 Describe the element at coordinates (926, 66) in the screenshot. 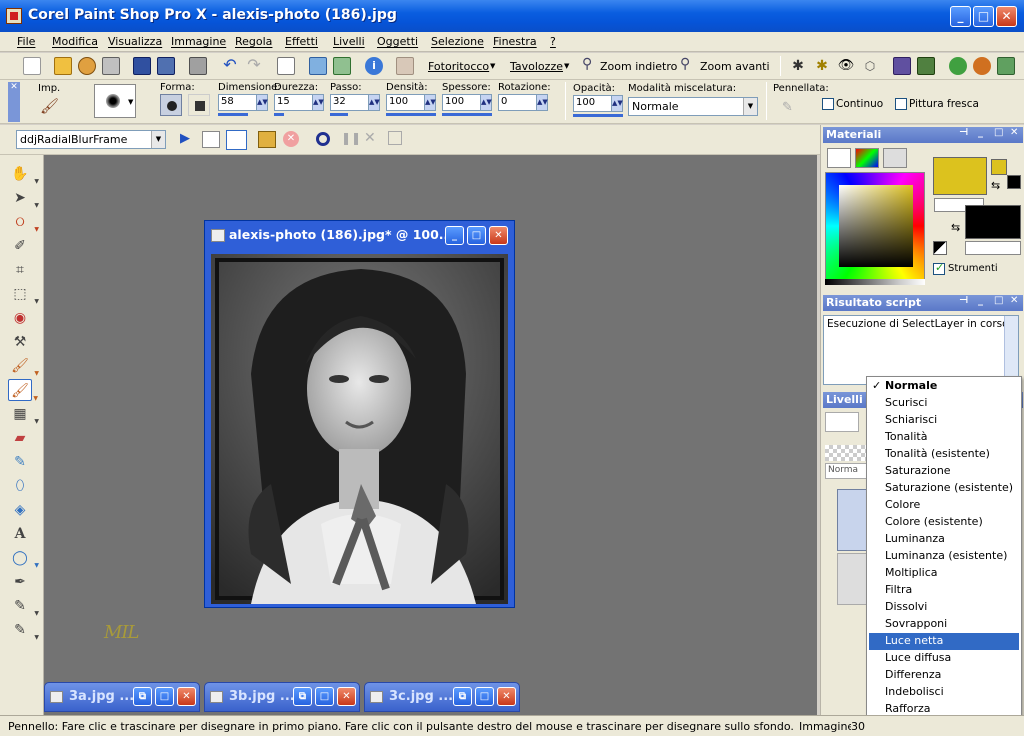

I see `film-icon` at that location.